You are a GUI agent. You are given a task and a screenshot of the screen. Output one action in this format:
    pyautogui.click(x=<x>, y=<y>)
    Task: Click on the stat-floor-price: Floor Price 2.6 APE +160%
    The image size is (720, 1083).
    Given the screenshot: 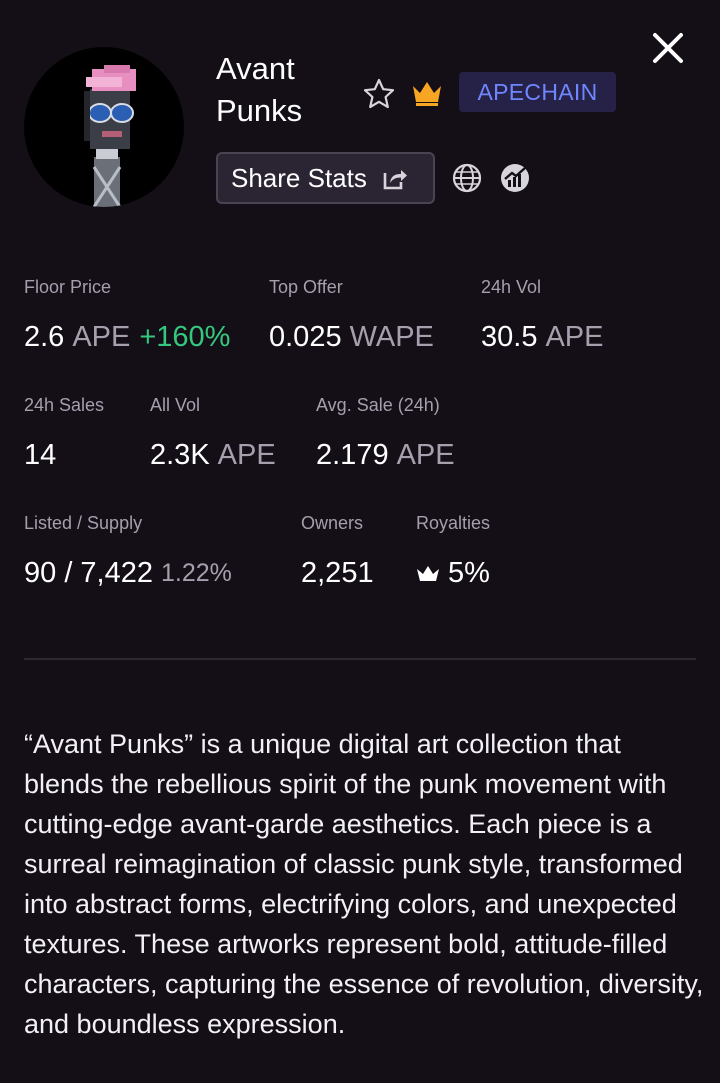 What is the action you would take?
    pyautogui.click(x=127, y=315)
    